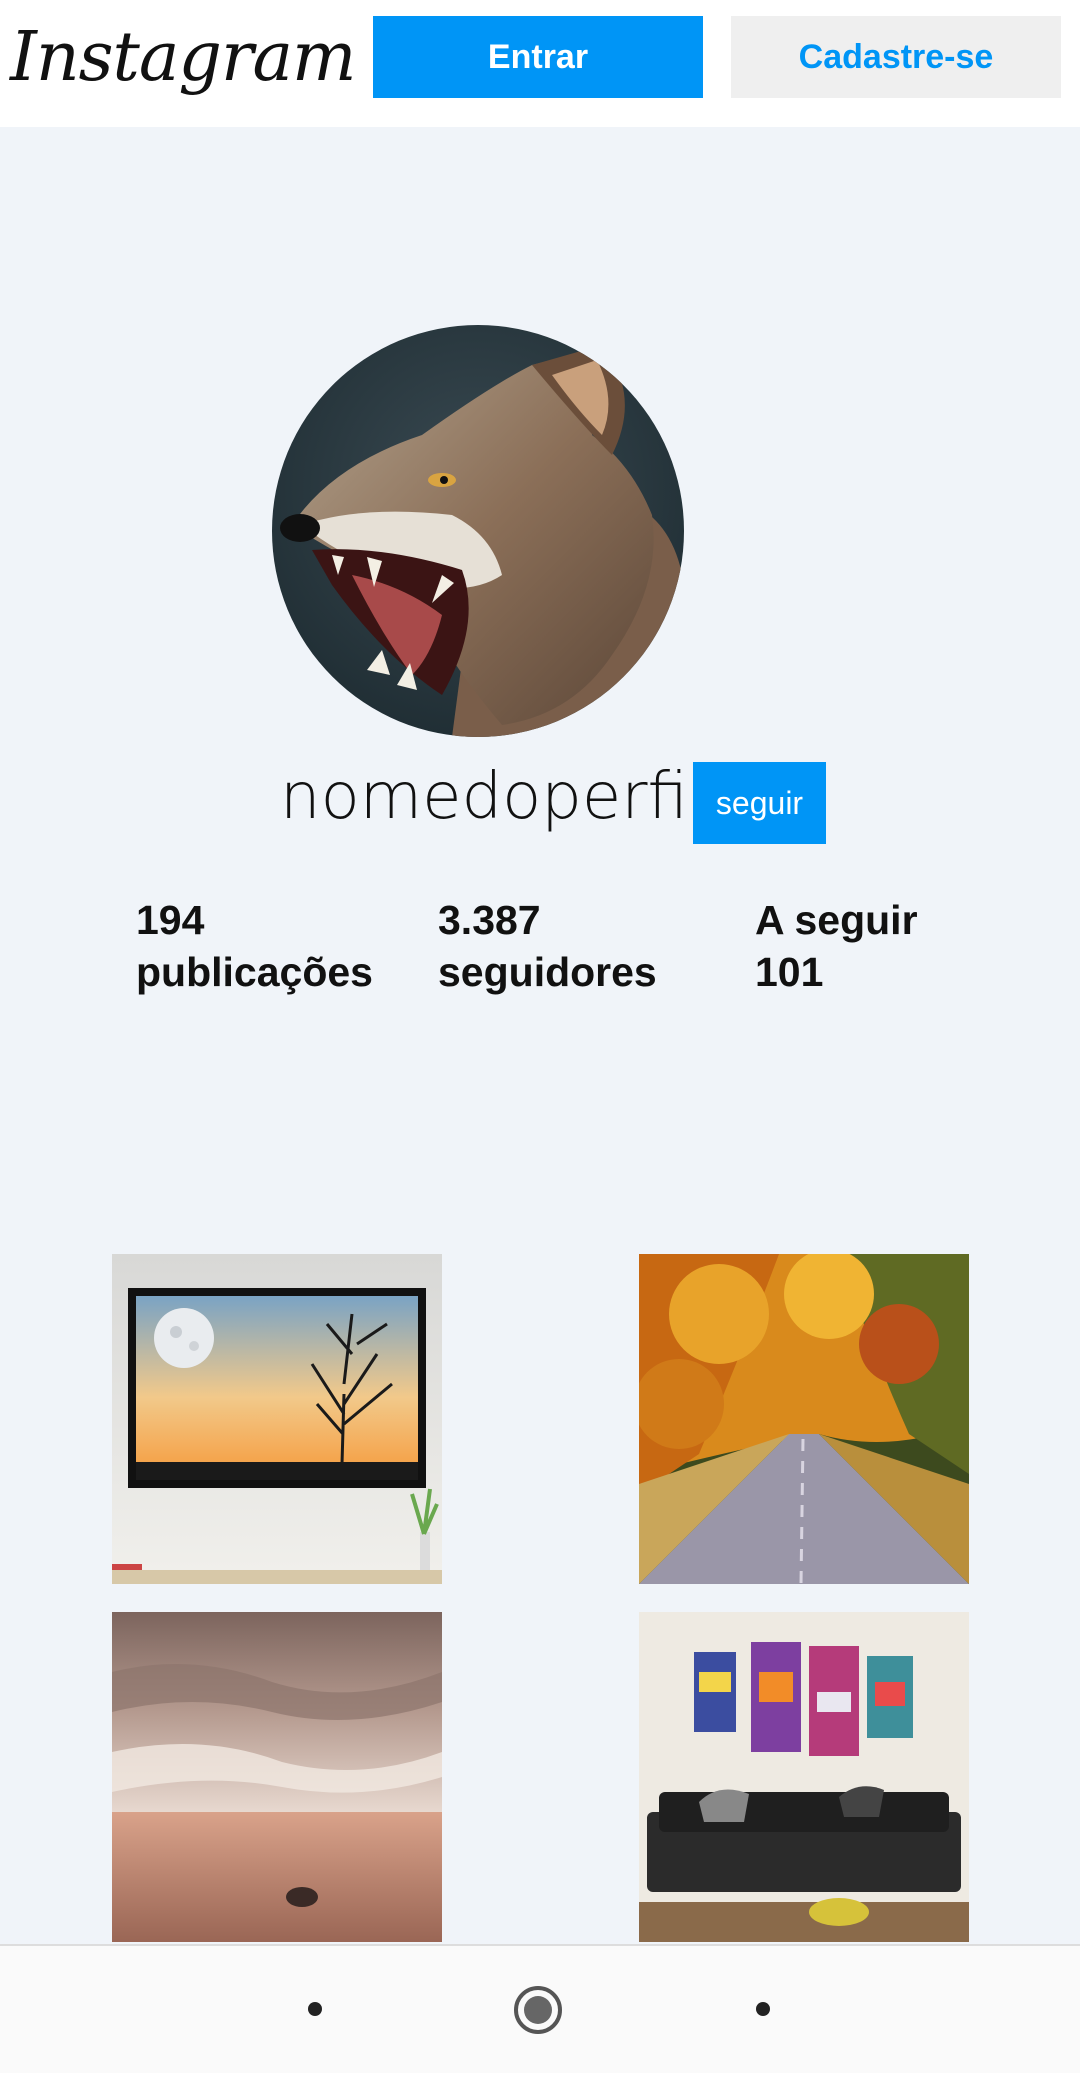  What do you see at coordinates (547, 972) in the screenshot?
I see `followers-label: seguidores` at bounding box center [547, 972].